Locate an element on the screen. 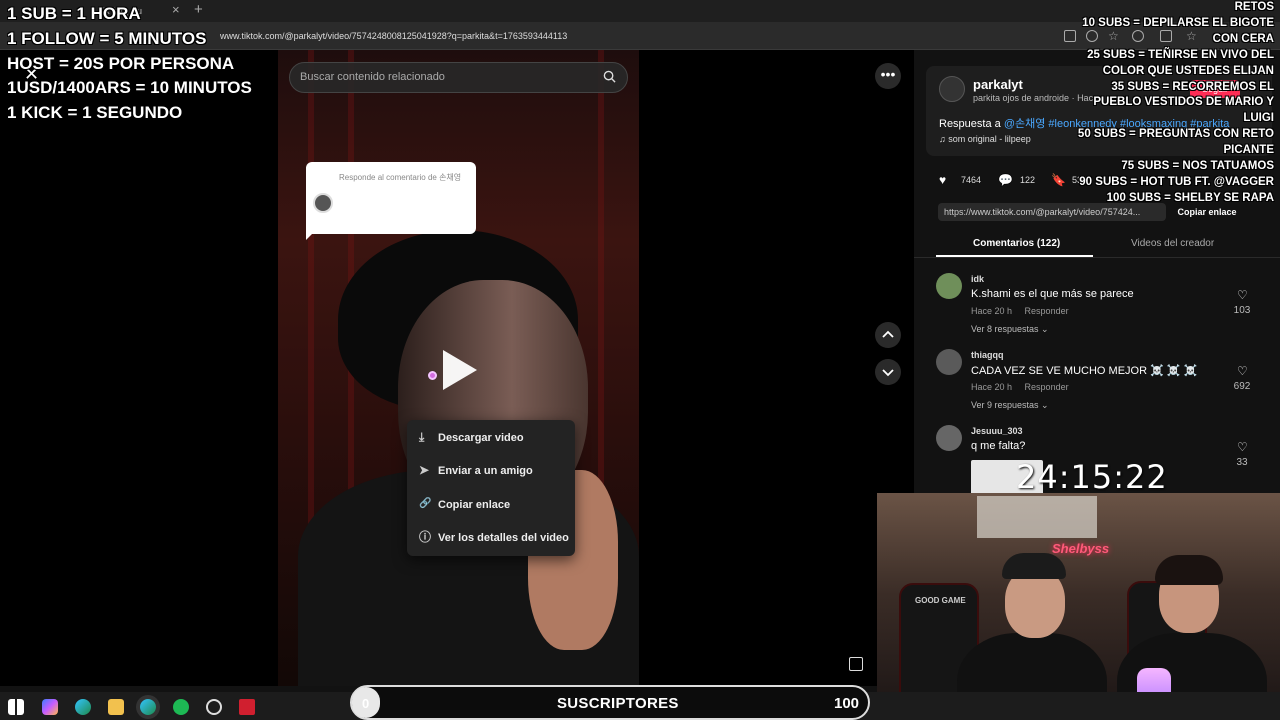  challenge-line: RETOS is located at coordinates (1254, 7).